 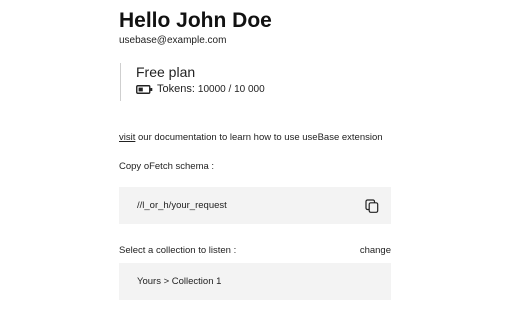 What do you see at coordinates (167, 166) in the screenshot?
I see `schema-label: Copy oFetch schema :` at bounding box center [167, 166].